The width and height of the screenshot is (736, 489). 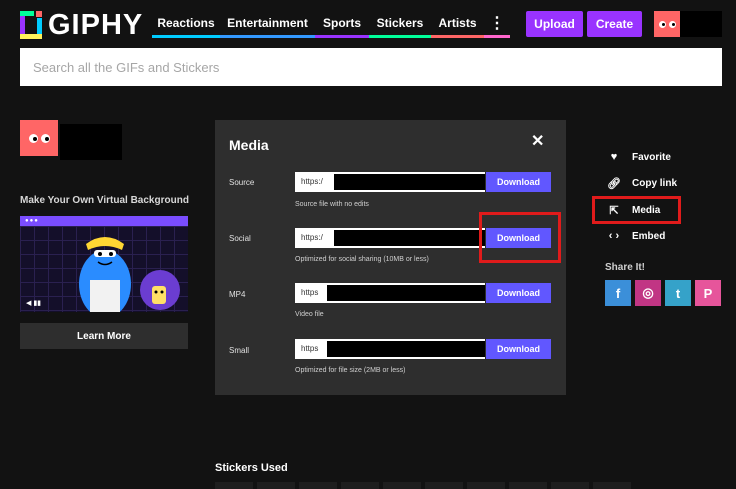 What do you see at coordinates (350, 370) in the screenshot?
I see `small-description: Optimized for file size (2MB or less)` at bounding box center [350, 370].